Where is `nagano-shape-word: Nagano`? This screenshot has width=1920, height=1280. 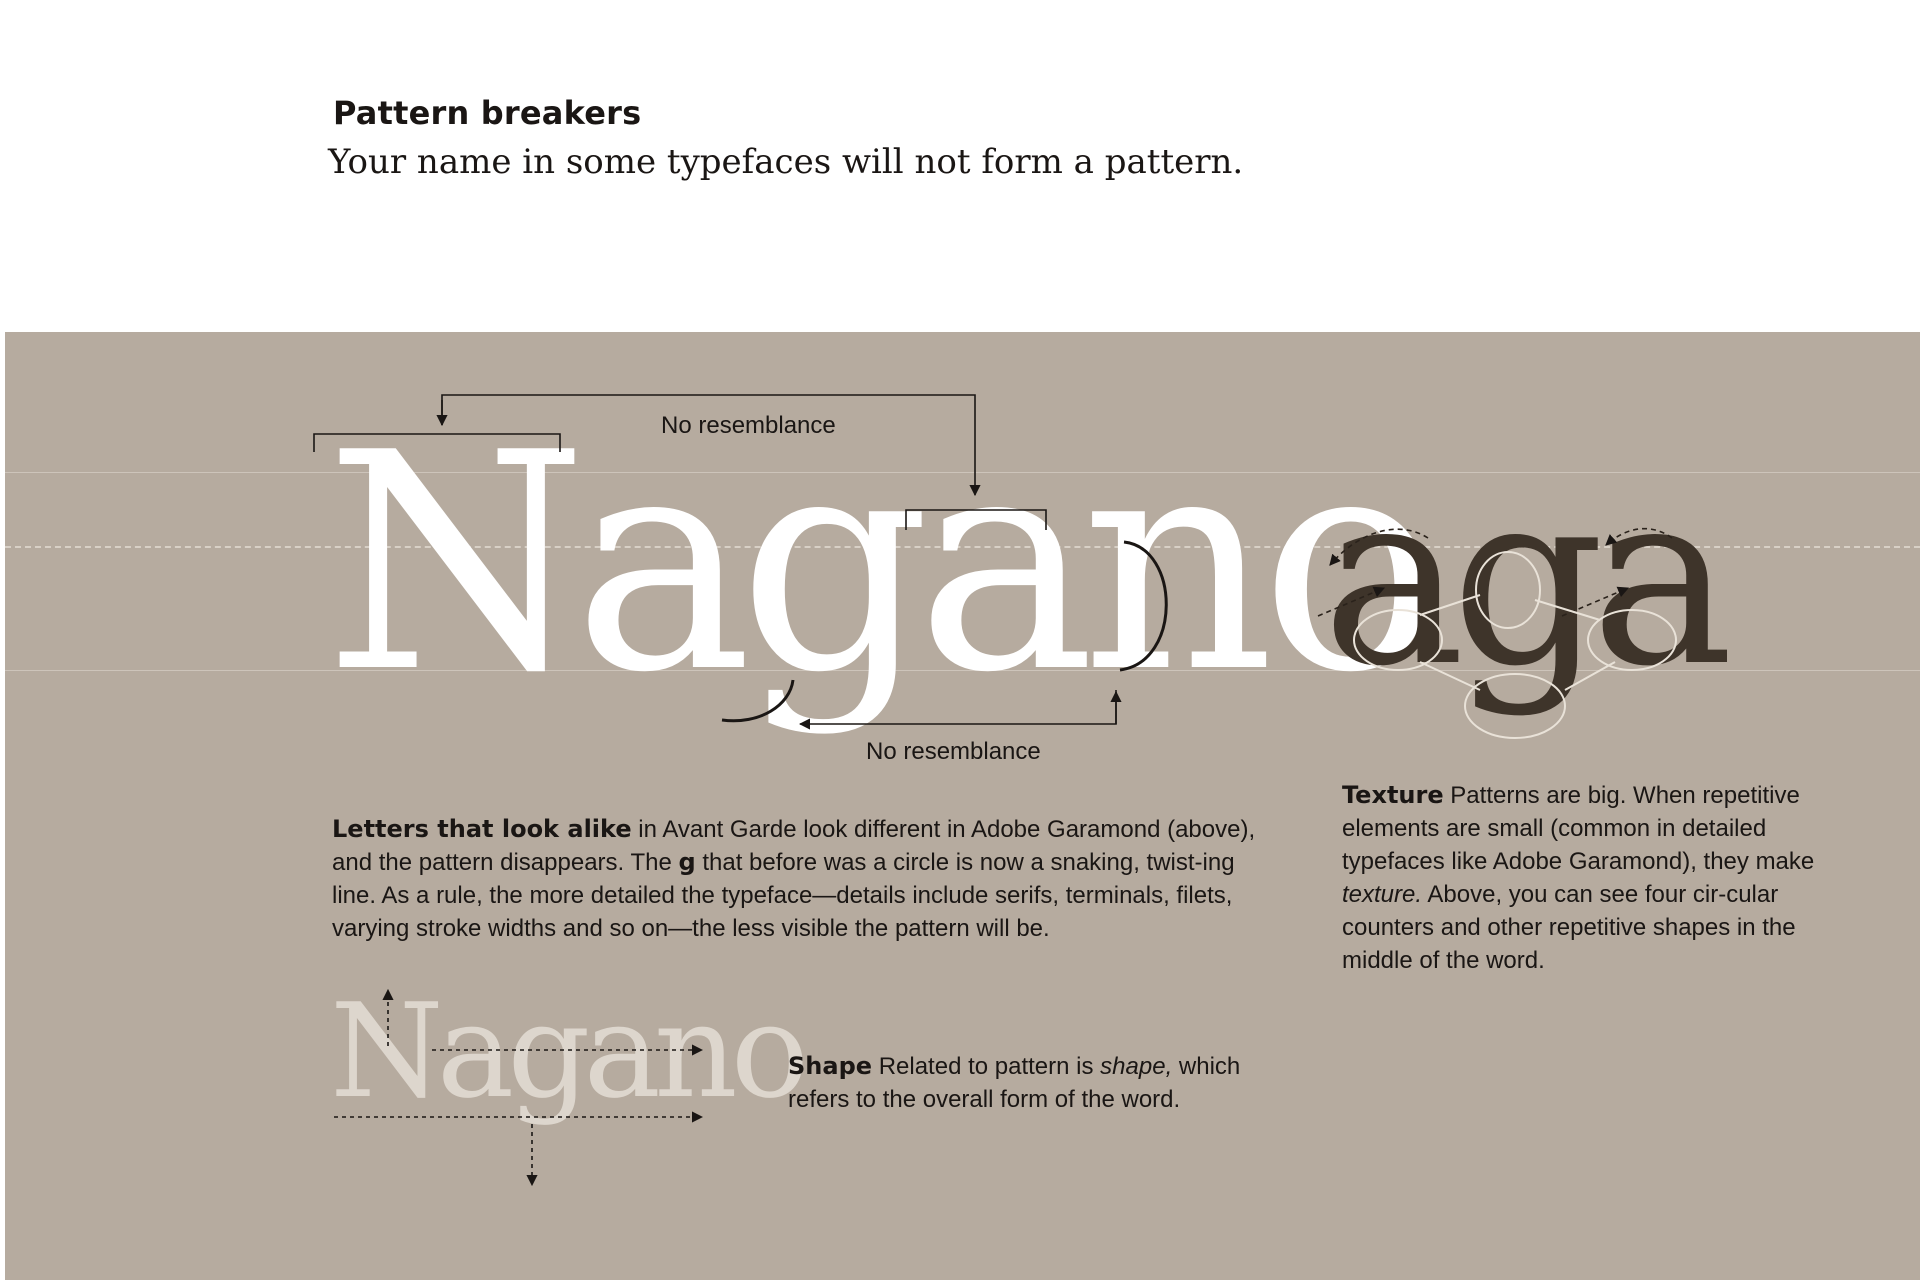
nagano-shape-word: Nagano is located at coordinates (569, 1051).